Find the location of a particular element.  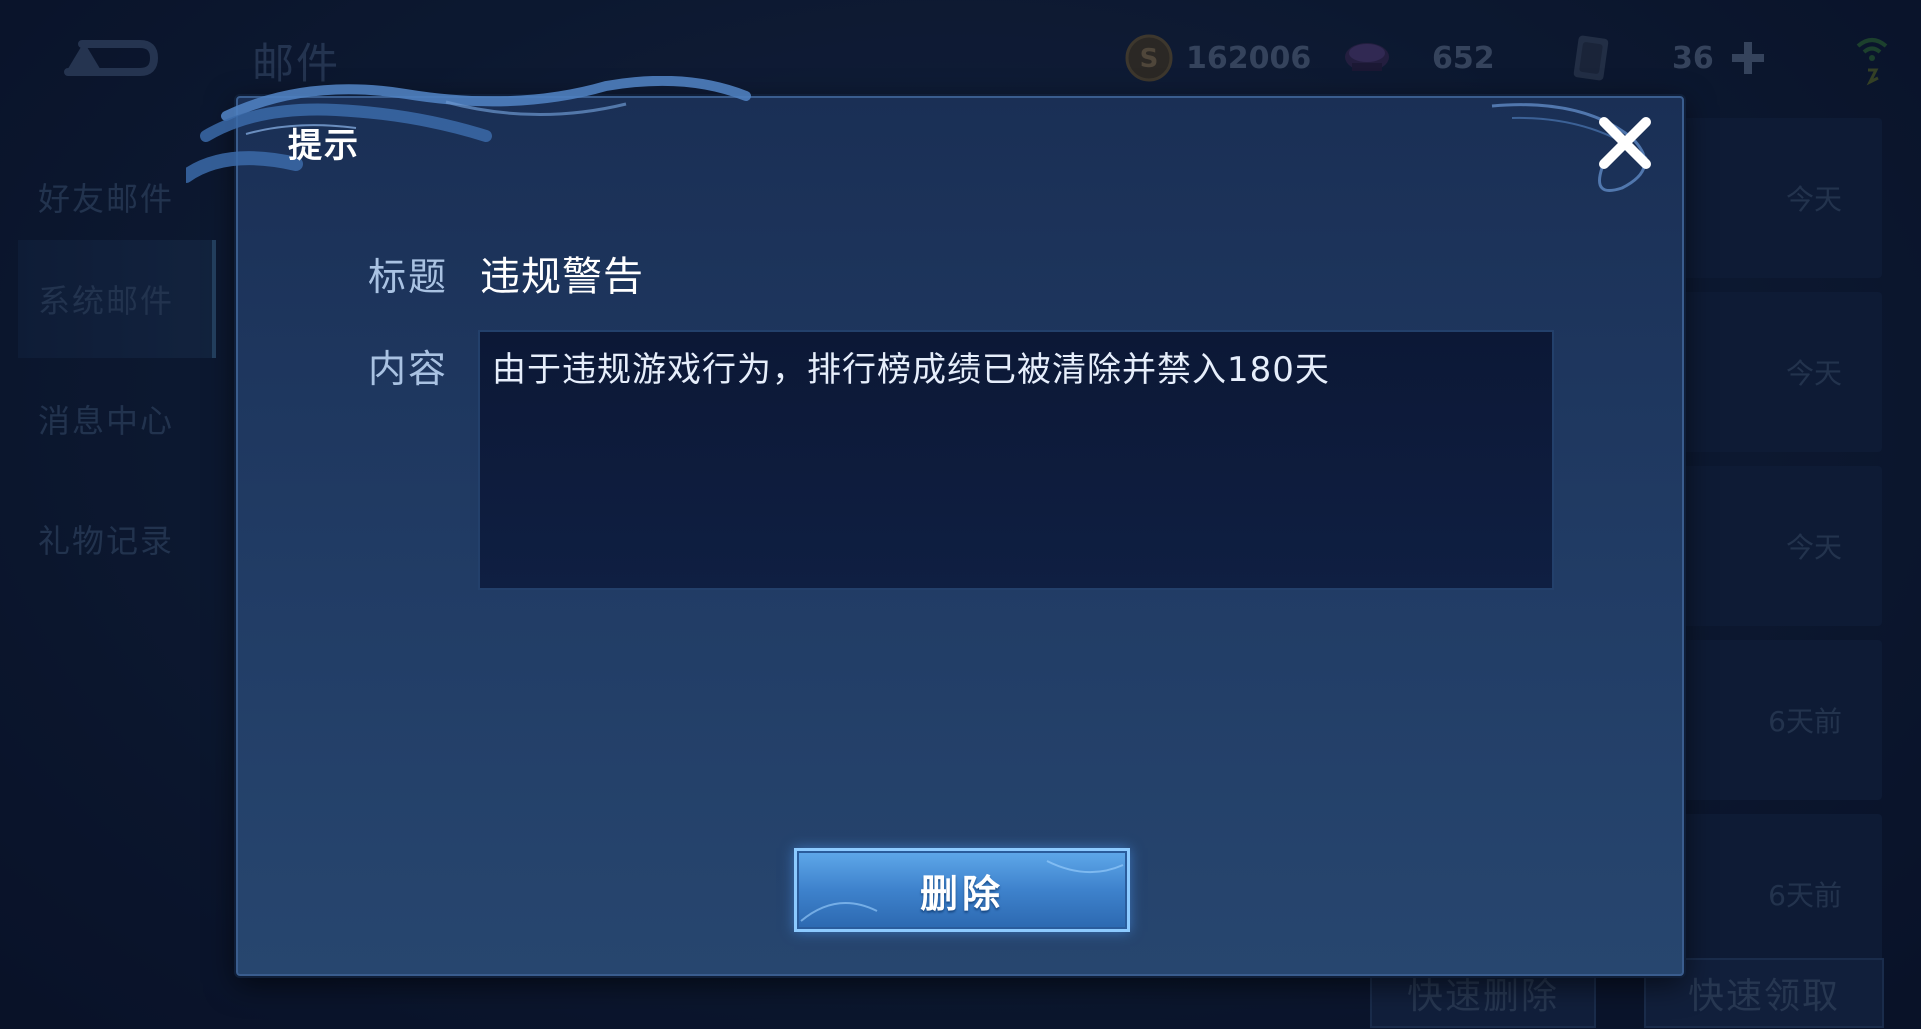

subject-value: 违规警告 is located at coordinates (562, 277).